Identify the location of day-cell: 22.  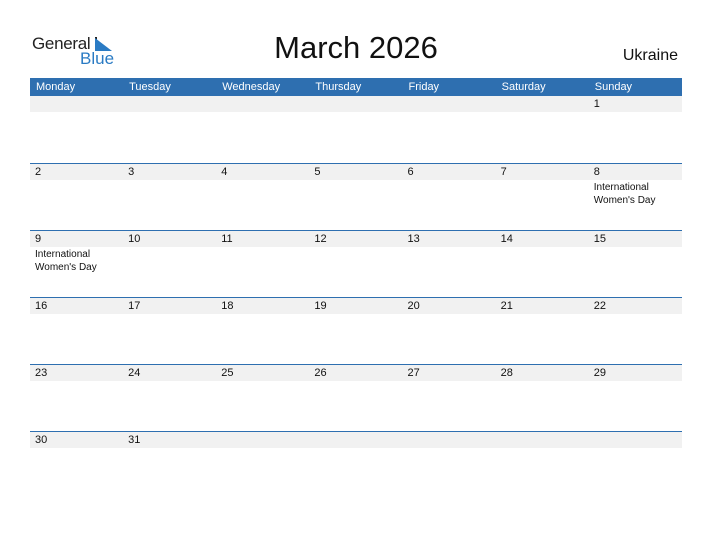
(635, 331).